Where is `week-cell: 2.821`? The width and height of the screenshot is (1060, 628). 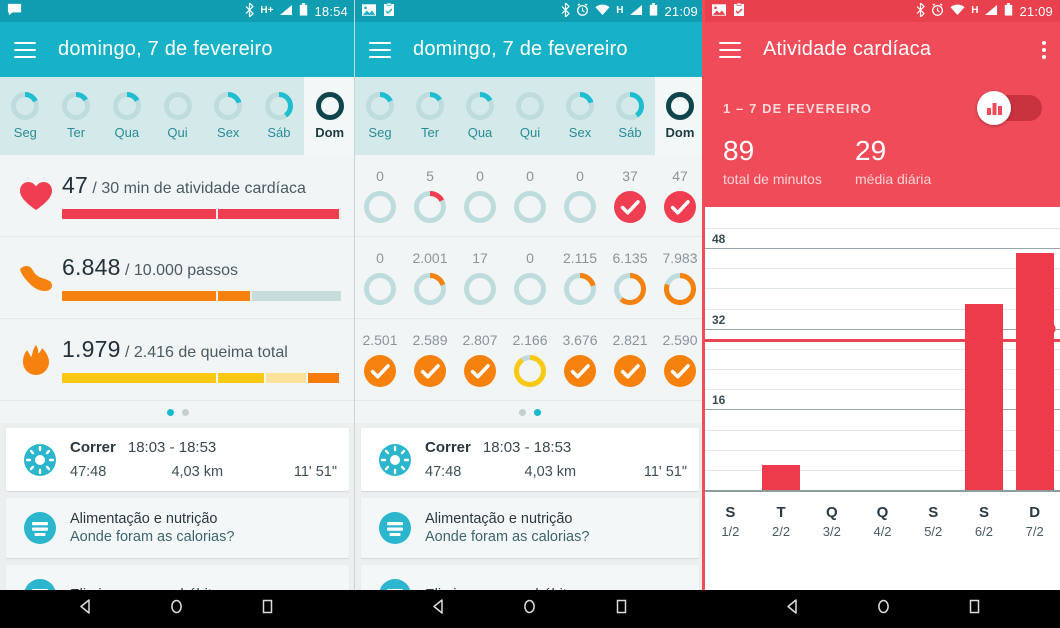 week-cell: 2.821 is located at coordinates (630, 359).